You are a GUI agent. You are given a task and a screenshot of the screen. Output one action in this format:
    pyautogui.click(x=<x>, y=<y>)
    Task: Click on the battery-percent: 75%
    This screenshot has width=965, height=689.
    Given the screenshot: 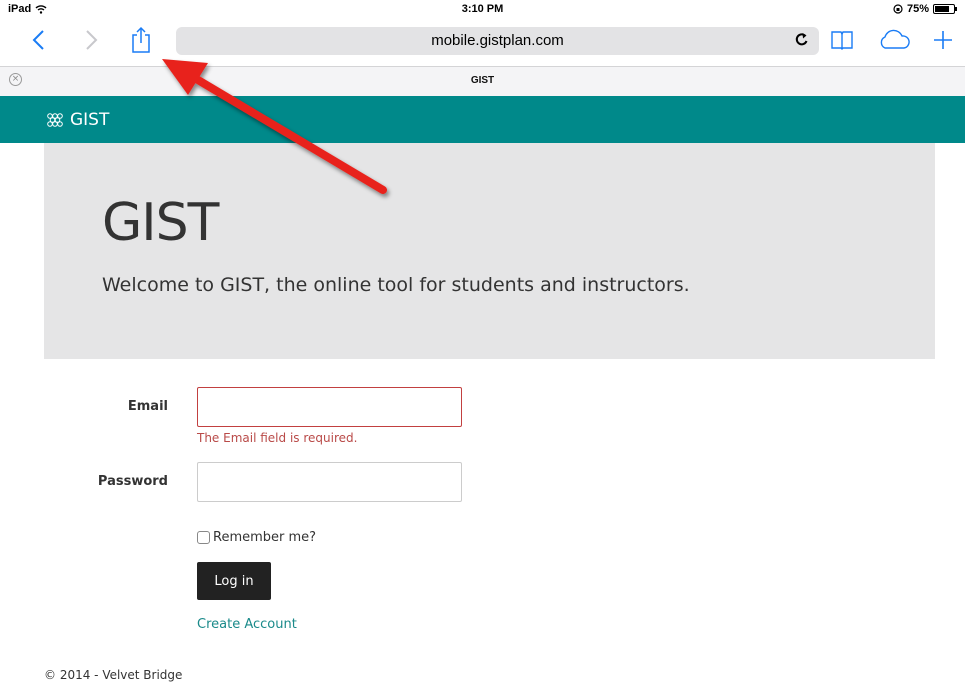 What is the action you would take?
    pyautogui.click(x=917, y=9)
    